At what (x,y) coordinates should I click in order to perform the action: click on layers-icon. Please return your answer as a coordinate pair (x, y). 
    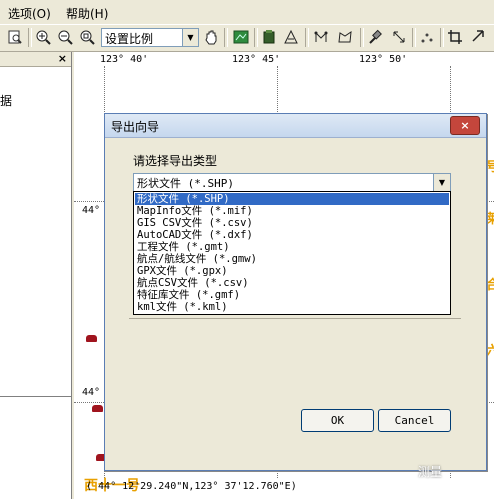
    Looking at the image, I should click on (269, 37).